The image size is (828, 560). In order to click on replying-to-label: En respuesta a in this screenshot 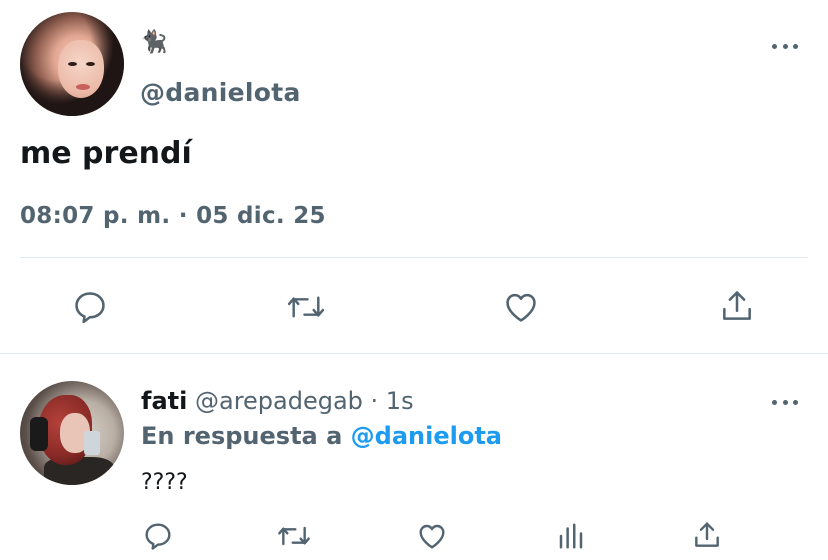, I will do `click(242, 436)`.